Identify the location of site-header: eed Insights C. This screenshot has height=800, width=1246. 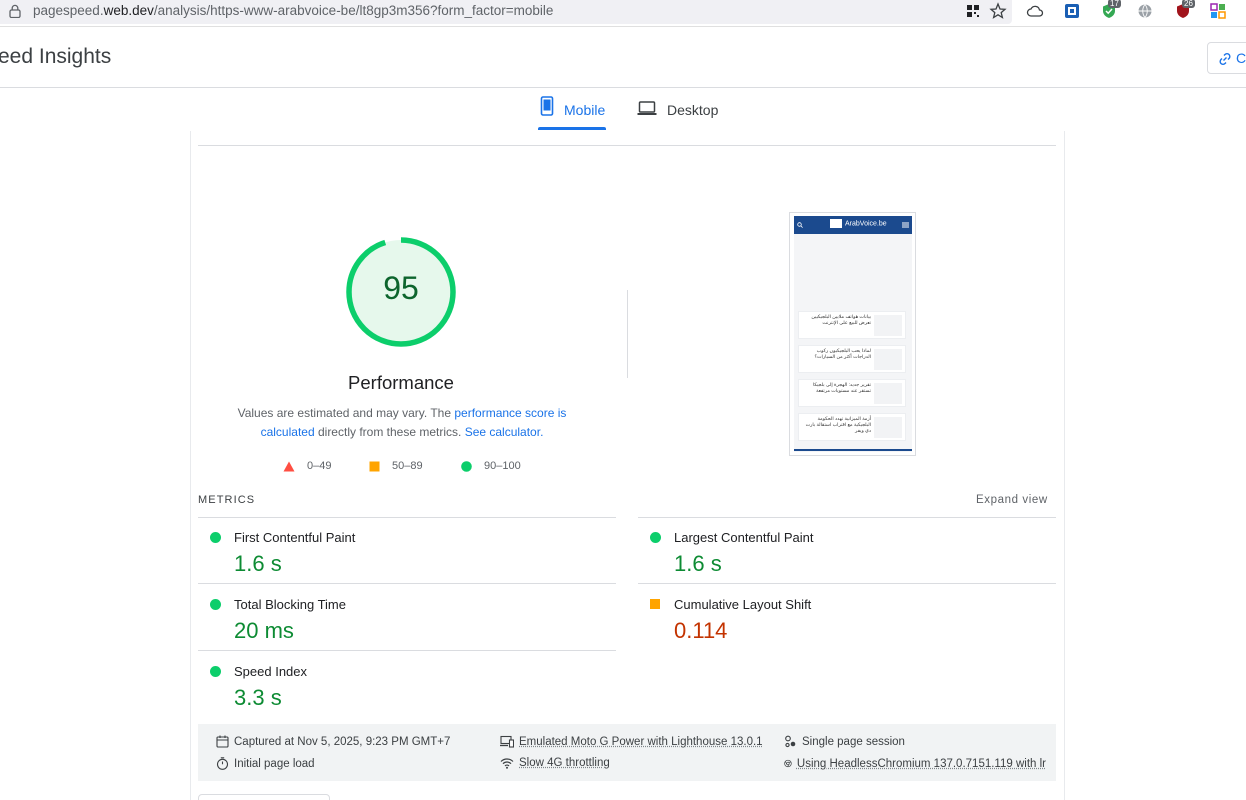
(623, 58).